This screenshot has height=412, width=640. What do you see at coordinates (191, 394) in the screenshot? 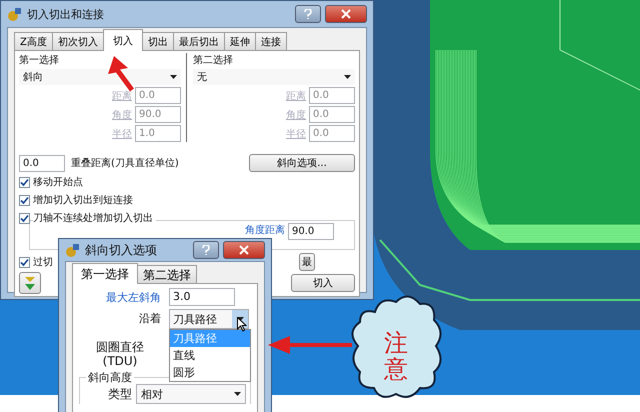
I see `dropdown: 相对` at bounding box center [191, 394].